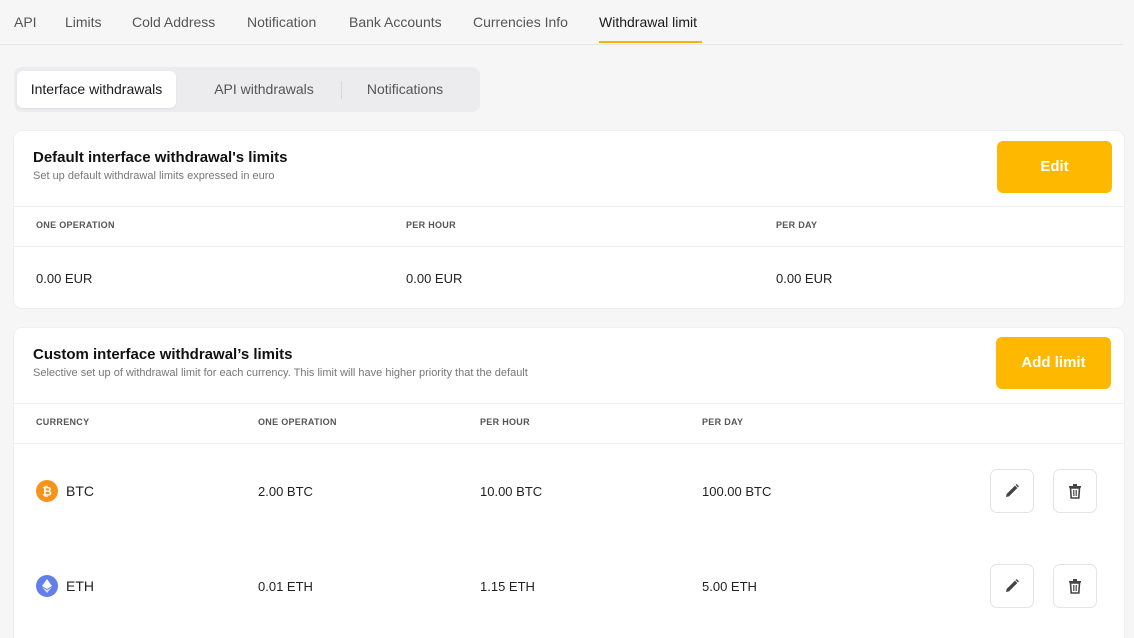 The image size is (1134, 638). Describe the element at coordinates (285, 491) in the screenshot. I see `one-operation-value: 2.00 BTC` at that location.